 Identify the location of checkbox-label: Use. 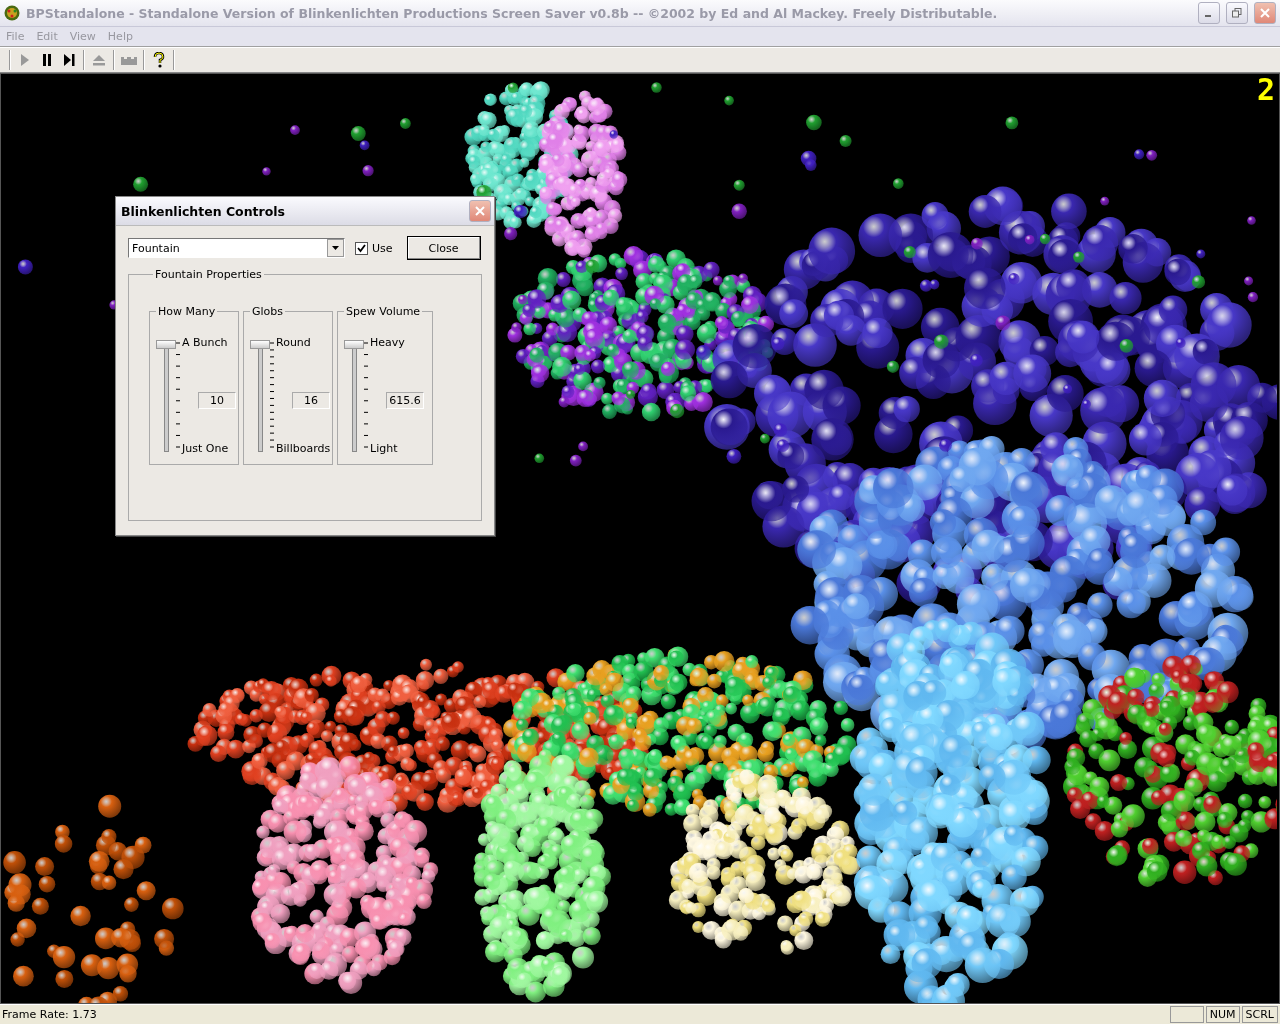
(382, 248).